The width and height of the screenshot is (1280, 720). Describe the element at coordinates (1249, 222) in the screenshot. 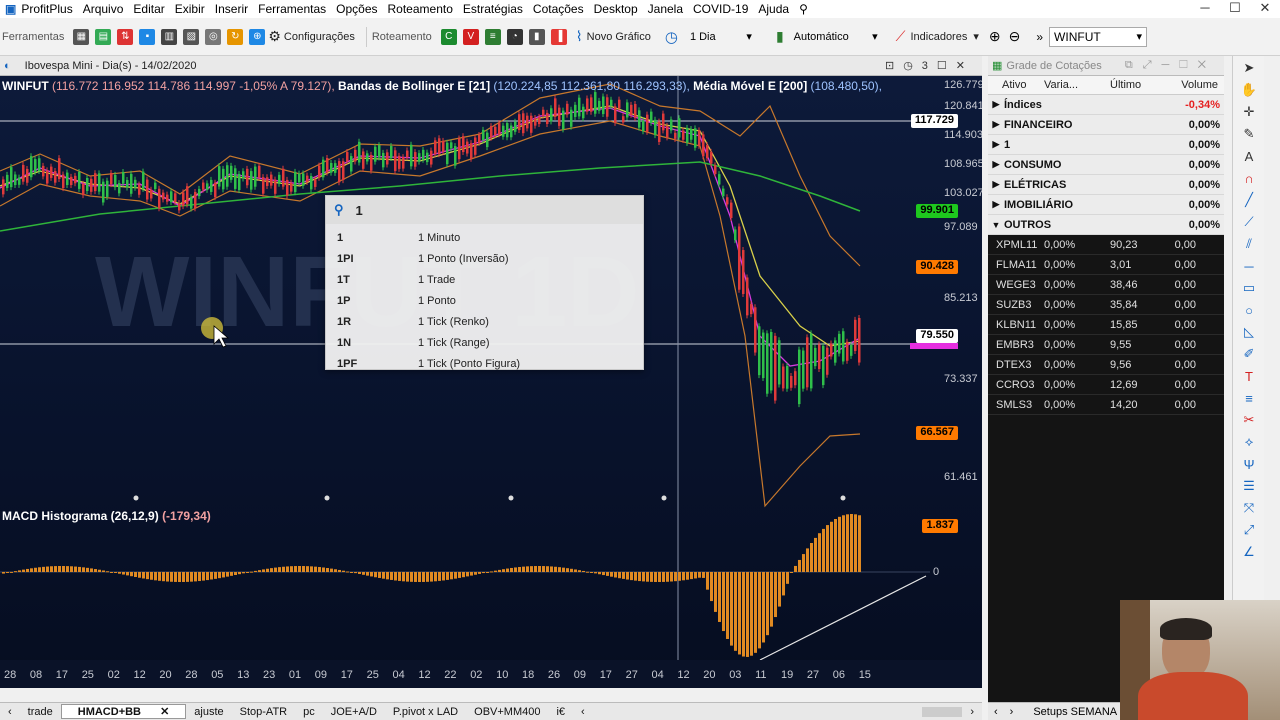

I see `ray-icon: ⟋` at that location.